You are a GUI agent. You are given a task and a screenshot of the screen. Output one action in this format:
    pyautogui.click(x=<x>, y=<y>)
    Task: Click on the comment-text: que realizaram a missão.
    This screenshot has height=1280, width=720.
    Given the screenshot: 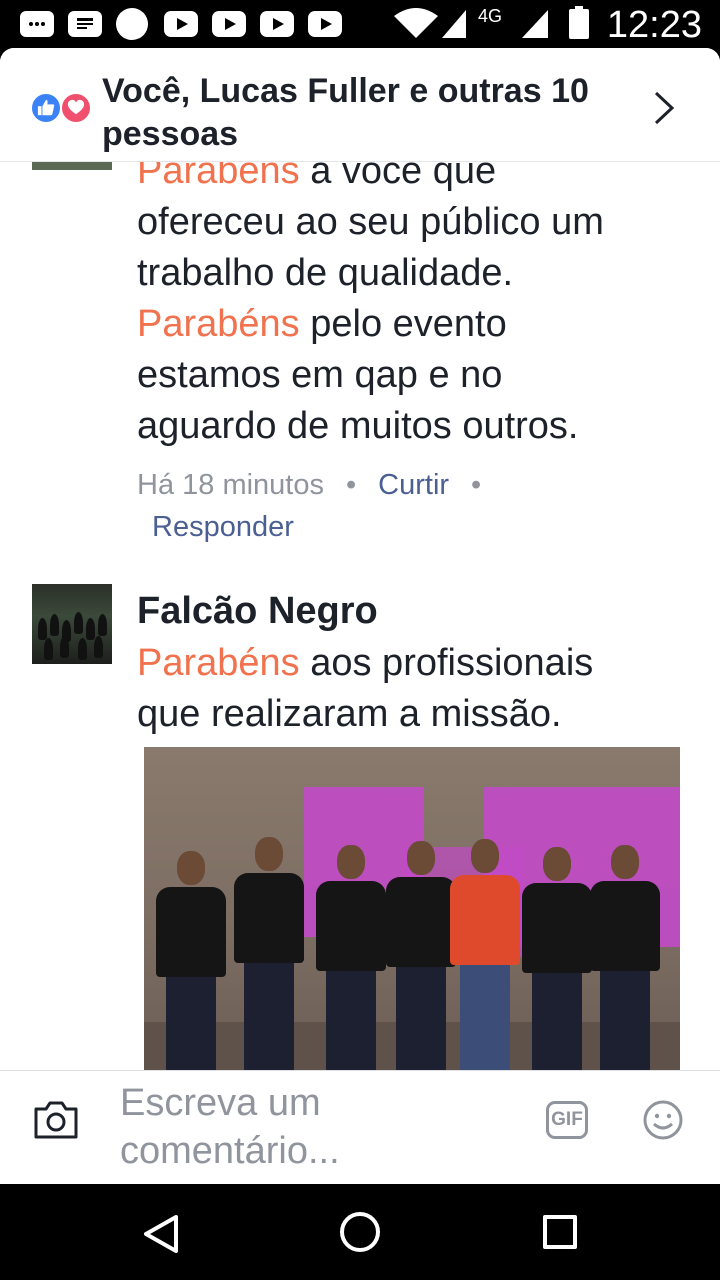 What is the action you would take?
    pyautogui.click(x=349, y=714)
    